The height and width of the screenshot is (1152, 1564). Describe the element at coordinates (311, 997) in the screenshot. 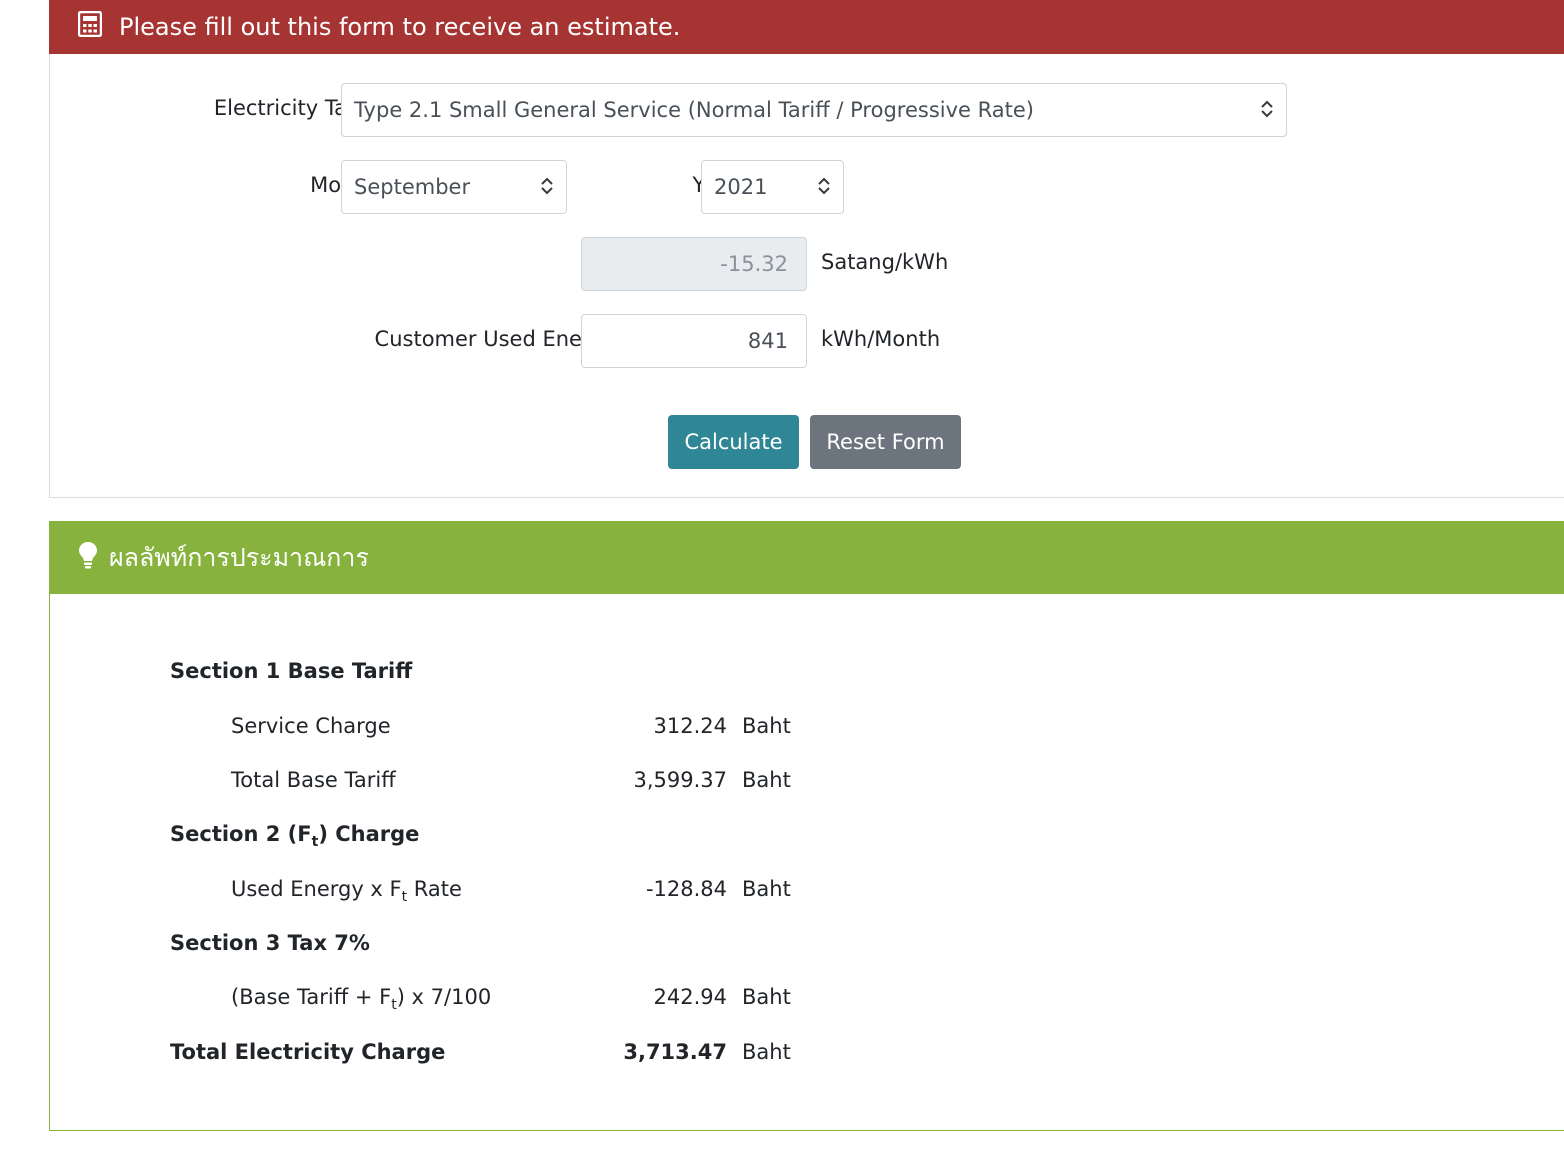

I see `tax-pre: (Base Tariff + F` at that location.